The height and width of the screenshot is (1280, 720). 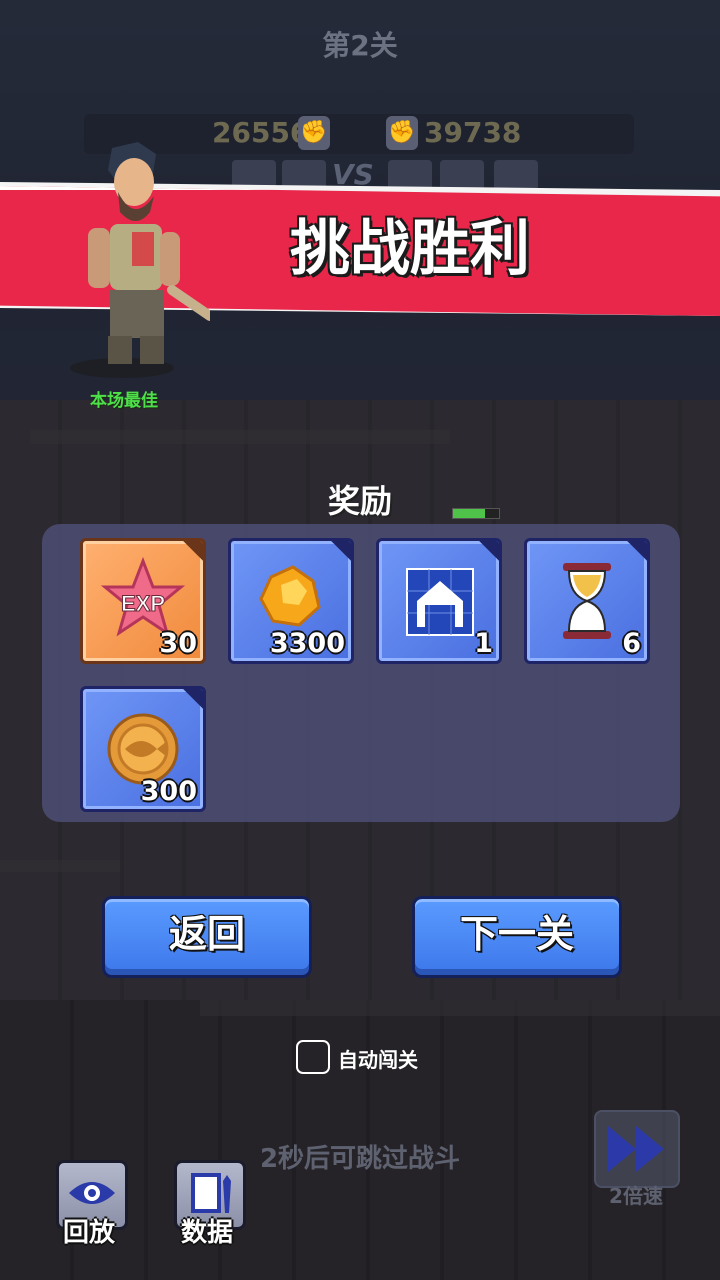 I want to click on replay-label: 回放, so click(x=88, y=1233).